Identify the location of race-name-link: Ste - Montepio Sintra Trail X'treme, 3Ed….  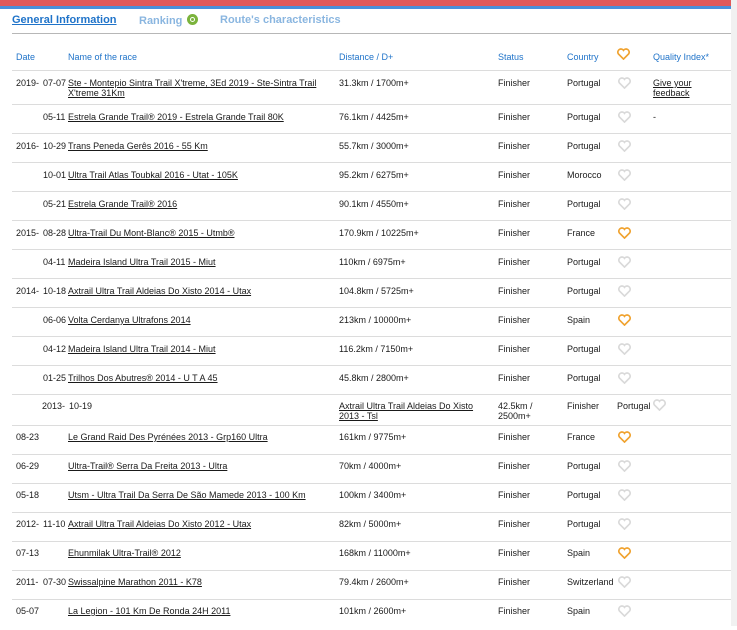
(192, 83).